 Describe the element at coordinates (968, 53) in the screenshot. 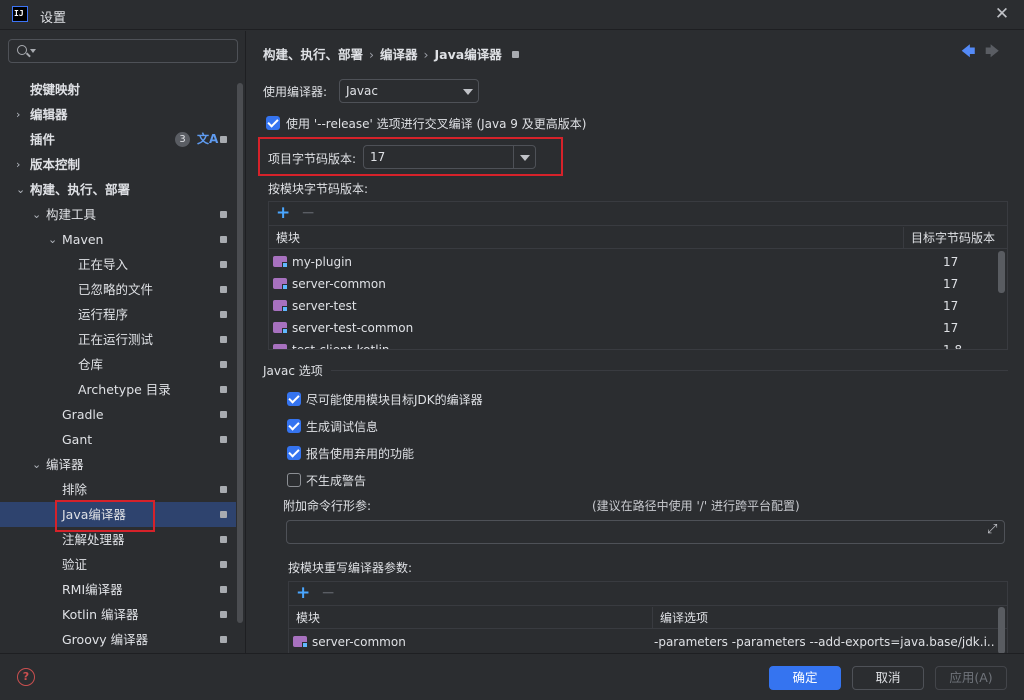

I see `back-arrow-icon: 🡄` at that location.